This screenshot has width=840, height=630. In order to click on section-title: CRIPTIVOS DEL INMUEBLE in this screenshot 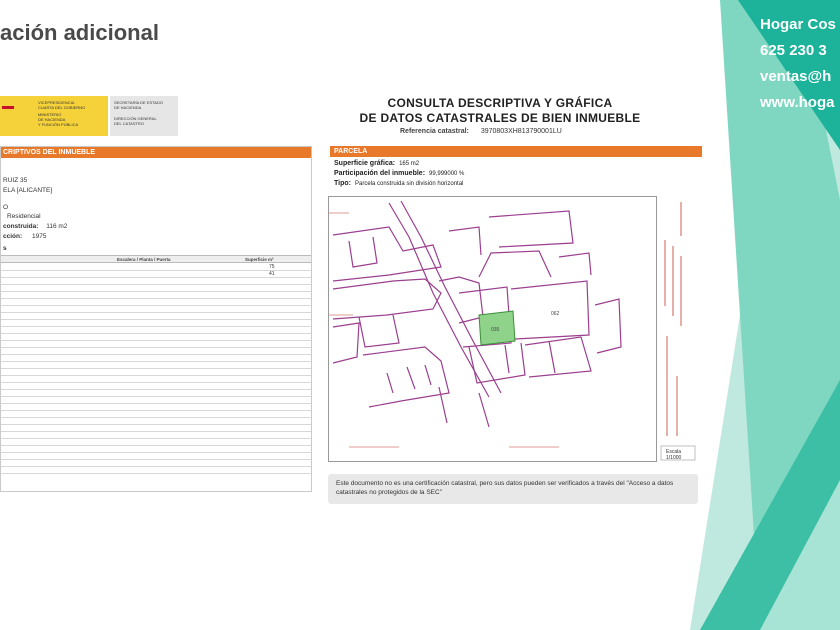, I will do `click(156, 152)`.